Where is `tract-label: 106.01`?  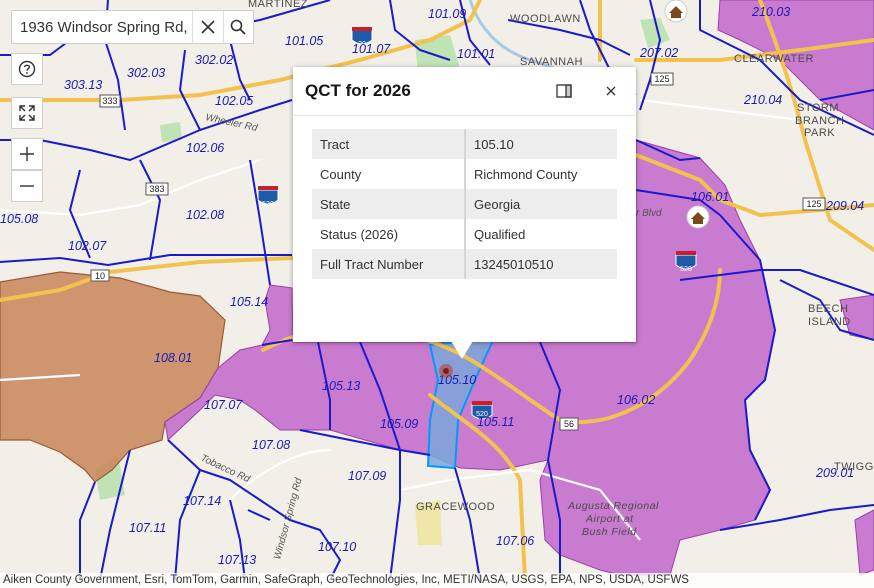 tract-label: 106.01 is located at coordinates (710, 197).